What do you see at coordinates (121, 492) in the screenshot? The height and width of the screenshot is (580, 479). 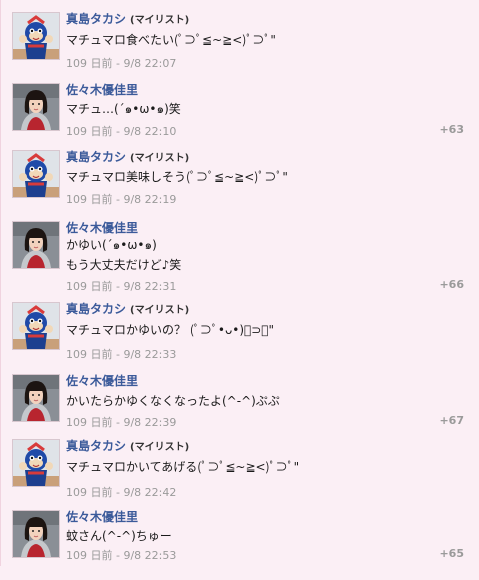 I see `comment-timestamp: 109 日前 - 9/8 22:42` at bounding box center [121, 492].